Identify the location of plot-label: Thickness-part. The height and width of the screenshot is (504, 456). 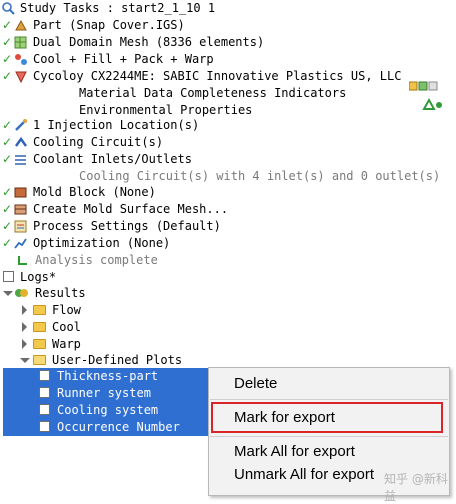
(108, 376).